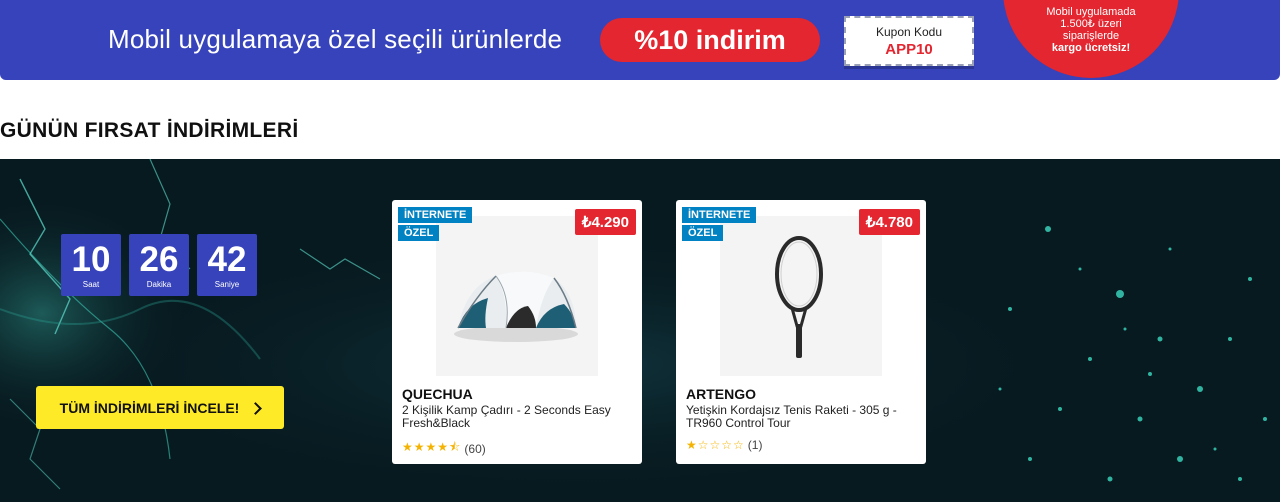 The height and width of the screenshot is (502, 1280). I want to click on countdown-hours: 10 Saat, so click(91, 265).